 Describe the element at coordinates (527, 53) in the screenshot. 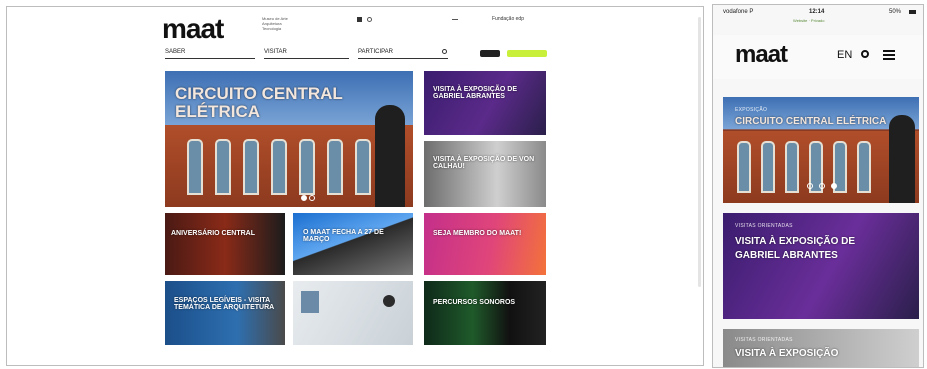

I see `tickets-button` at that location.